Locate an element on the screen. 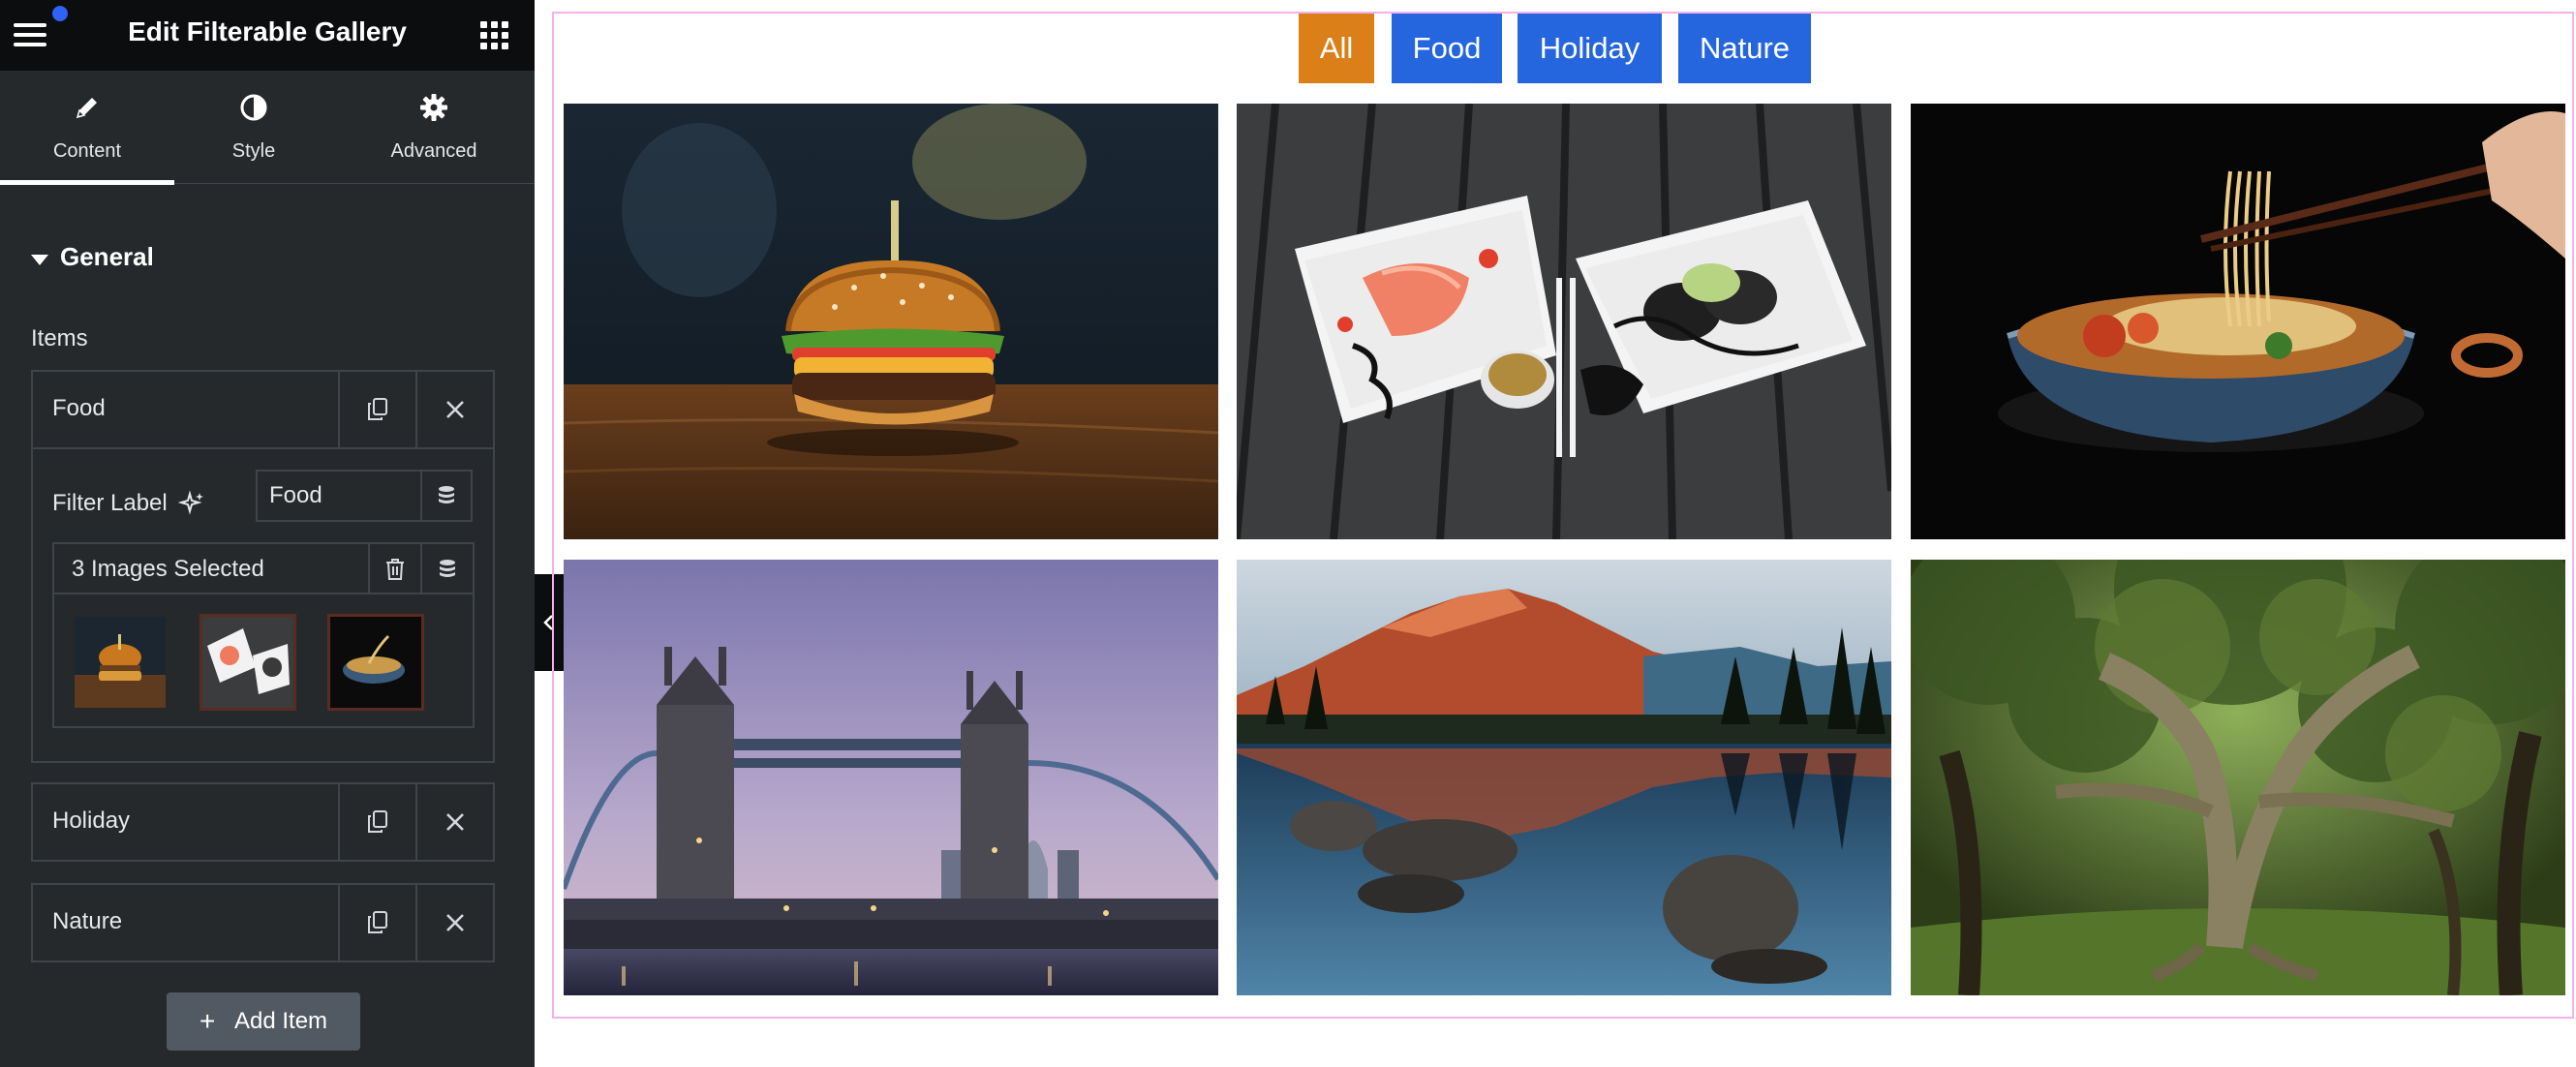  repeater-item-body: Filter Label 3 Images Selected is located at coordinates (263, 596).